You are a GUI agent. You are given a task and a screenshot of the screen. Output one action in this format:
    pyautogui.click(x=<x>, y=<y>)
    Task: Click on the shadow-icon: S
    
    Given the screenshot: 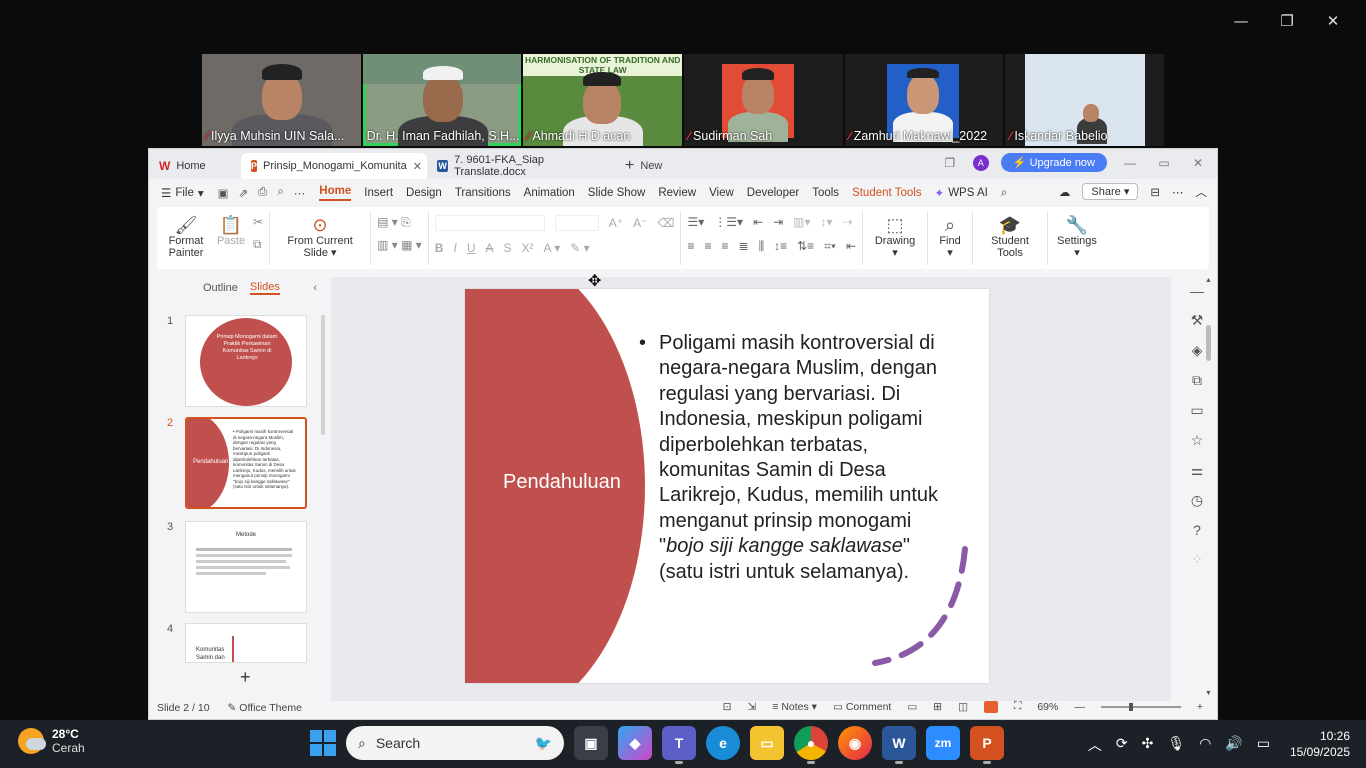 What is the action you would take?
    pyautogui.click(x=508, y=248)
    